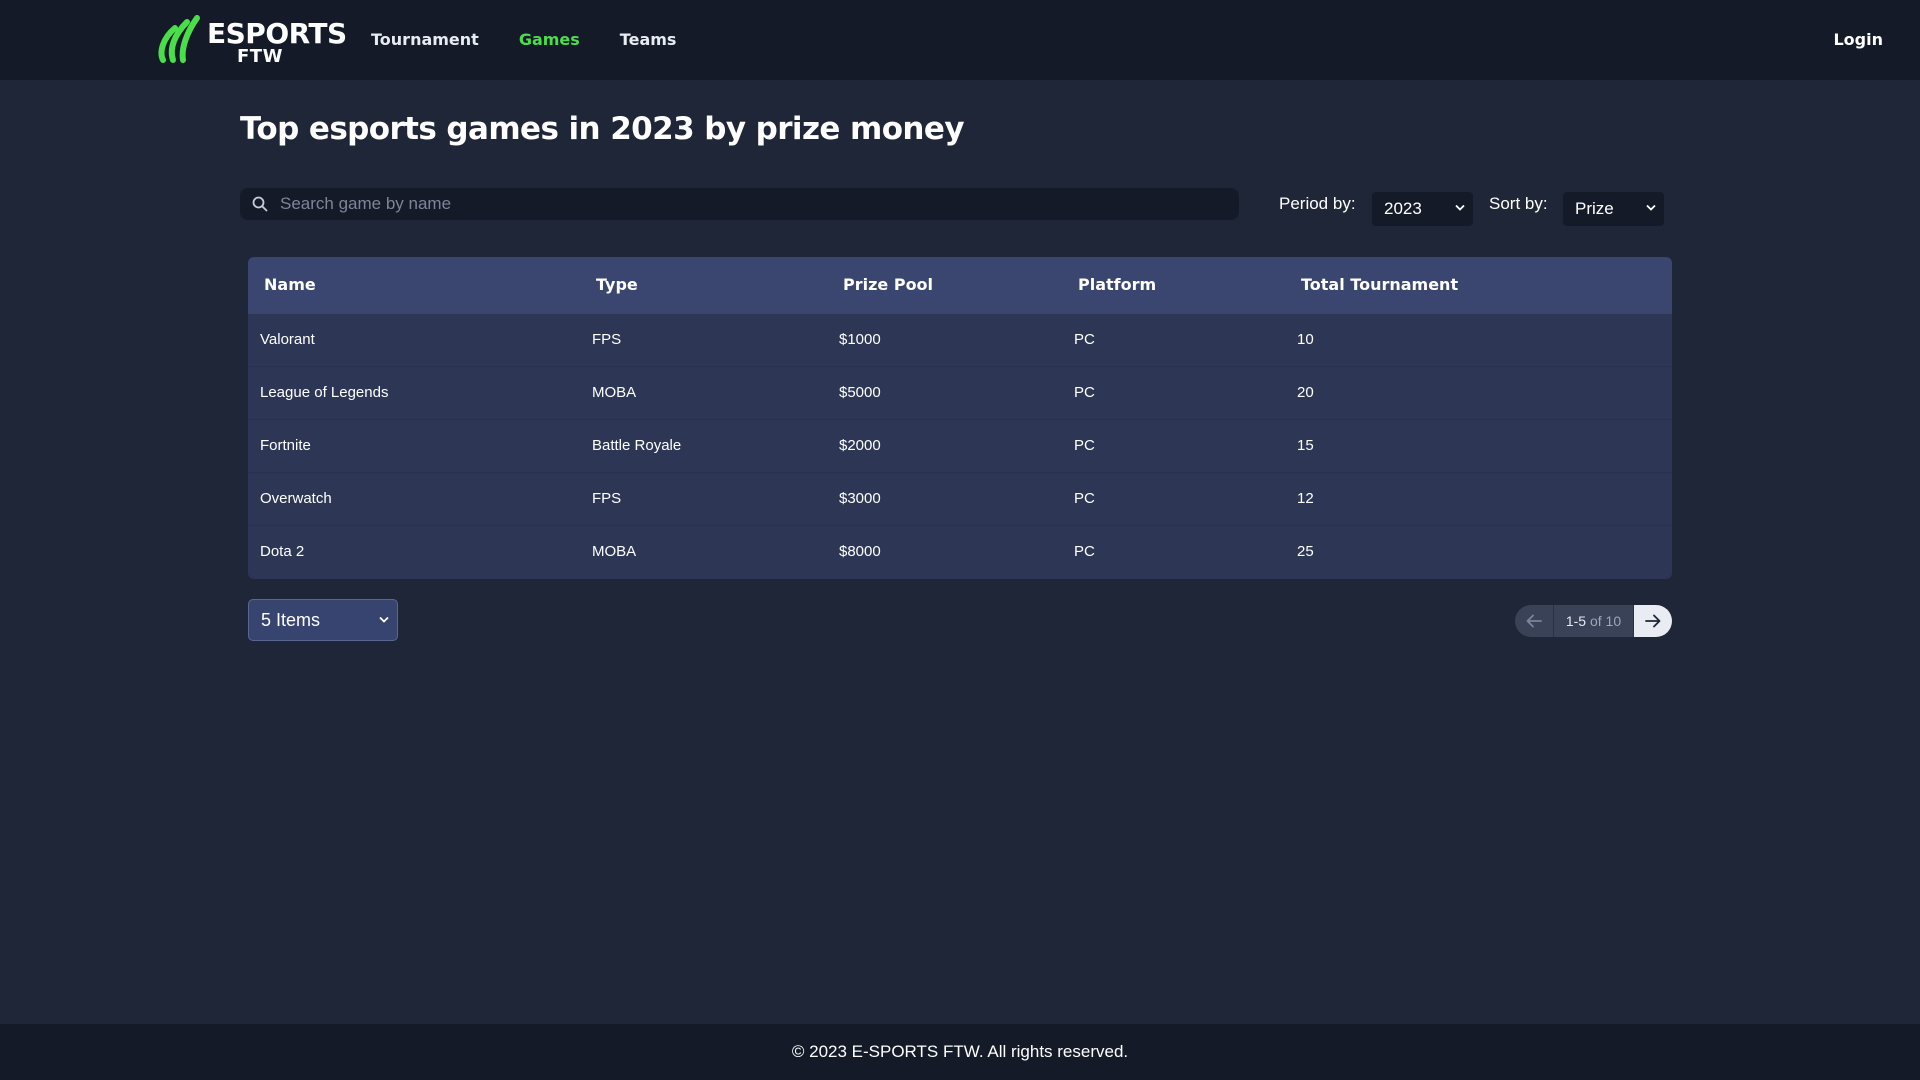 This screenshot has height=1080, width=1920. Describe the element at coordinates (179, 39) in the screenshot. I see `logo-icon` at that location.